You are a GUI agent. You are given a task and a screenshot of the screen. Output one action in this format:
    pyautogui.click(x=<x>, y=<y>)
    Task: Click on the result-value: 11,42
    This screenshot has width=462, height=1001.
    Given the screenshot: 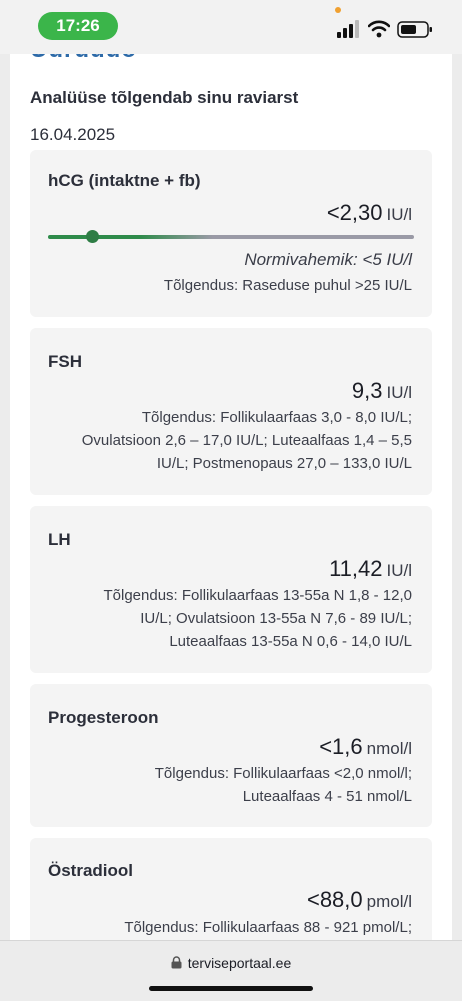 What is the action you would take?
    pyautogui.click(x=356, y=568)
    